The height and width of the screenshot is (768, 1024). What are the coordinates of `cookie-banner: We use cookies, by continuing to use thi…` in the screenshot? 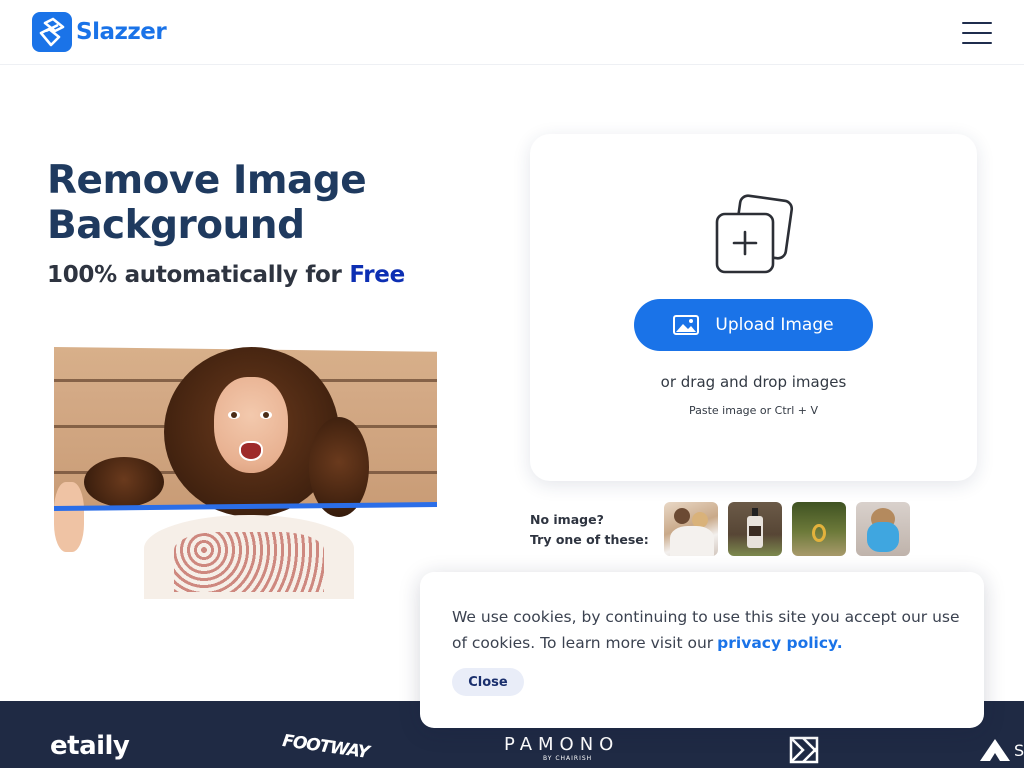 It's located at (702, 650).